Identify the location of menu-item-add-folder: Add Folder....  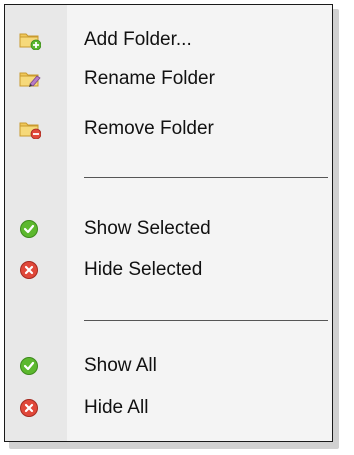
(168, 40).